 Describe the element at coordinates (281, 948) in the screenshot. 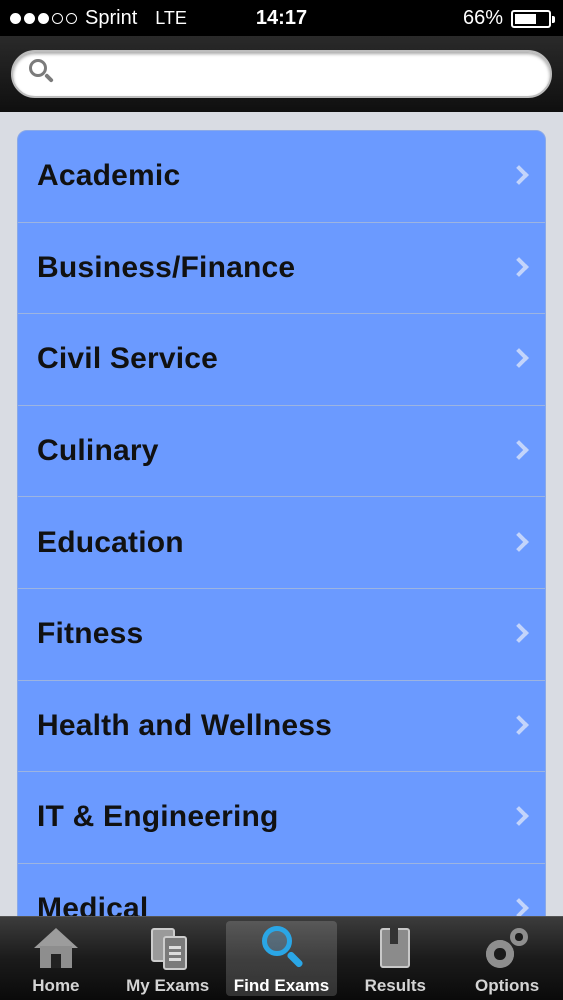

I see `magnifier-icon` at that location.